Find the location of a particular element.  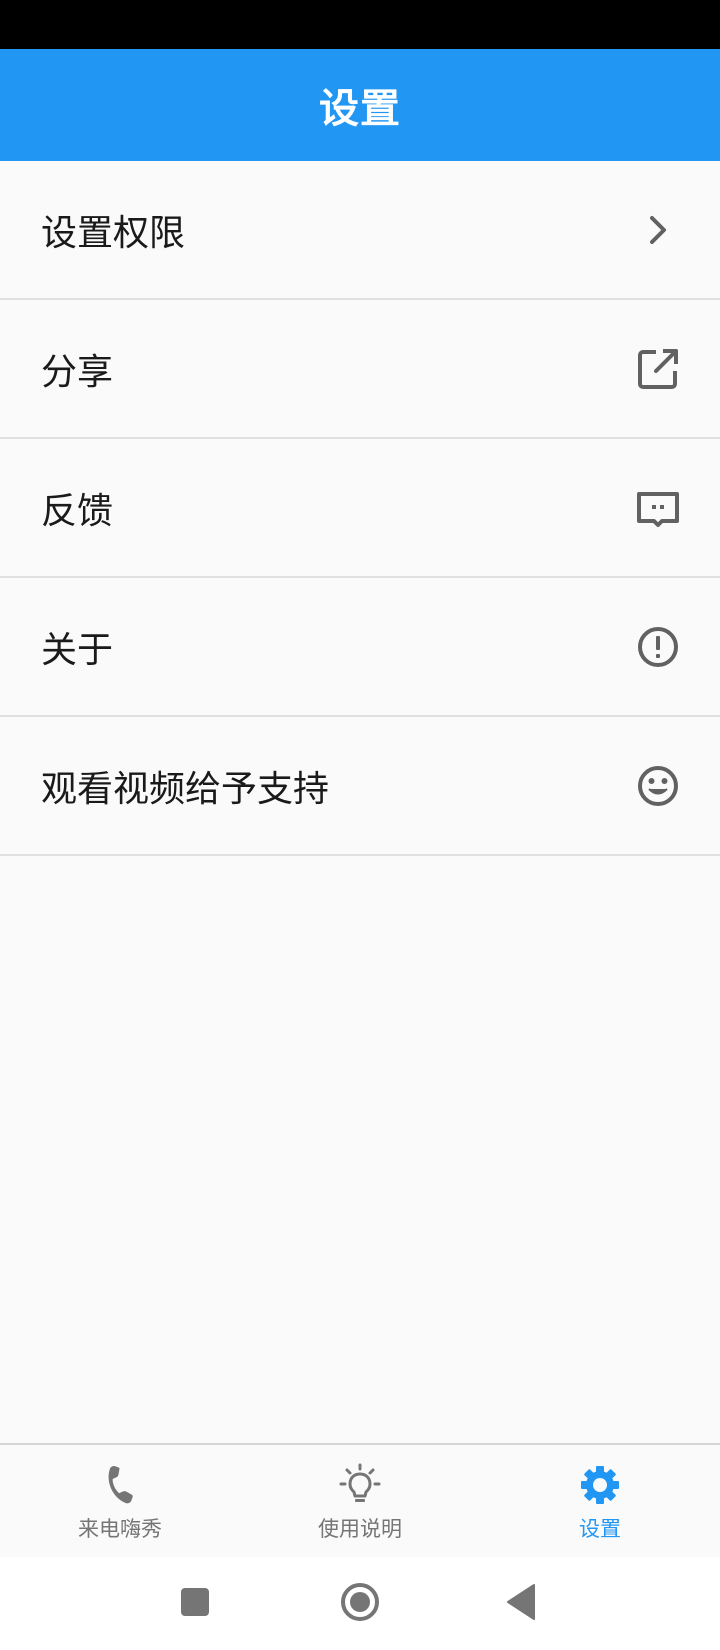

system-navigation-bar is located at coordinates (360, 1603).